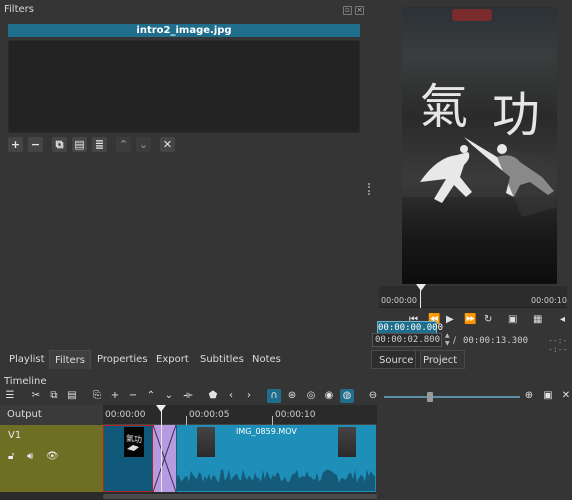 The image size is (572, 500). Describe the element at coordinates (151, 396) in the screenshot. I see `lift-icon: ⌃` at that location.